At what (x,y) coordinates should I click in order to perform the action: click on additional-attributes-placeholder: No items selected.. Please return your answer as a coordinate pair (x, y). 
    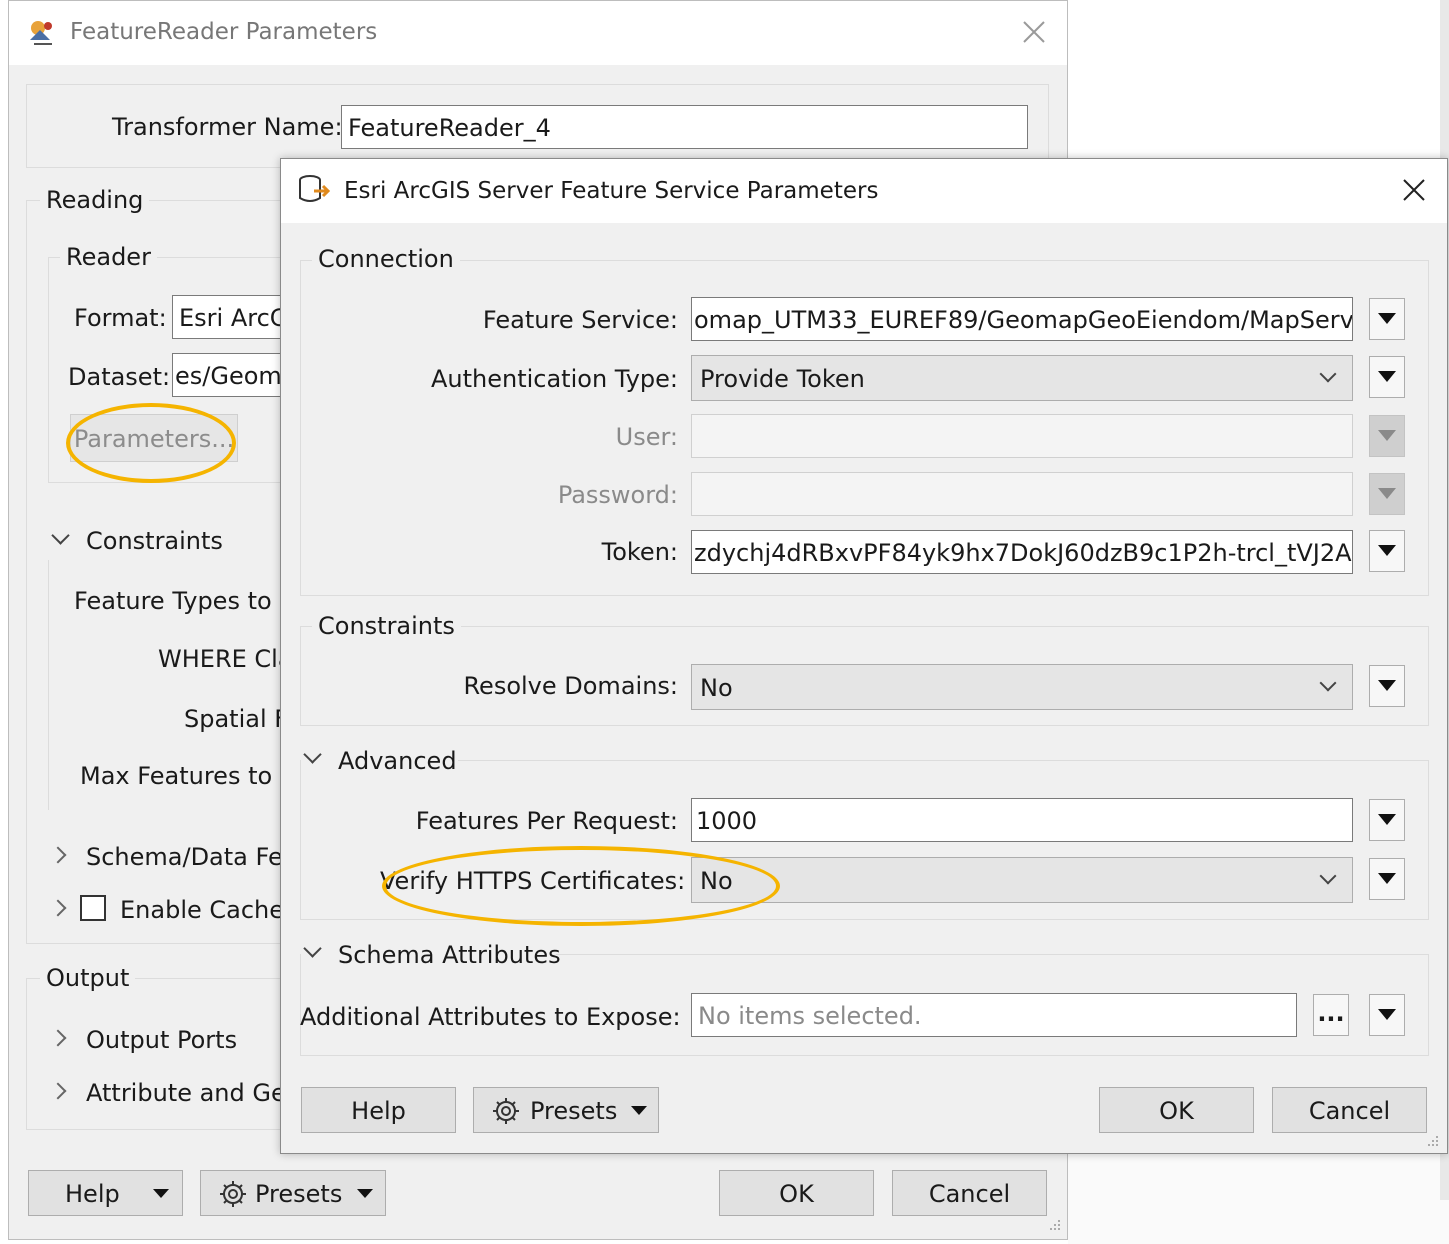
    Looking at the image, I should click on (810, 1016).